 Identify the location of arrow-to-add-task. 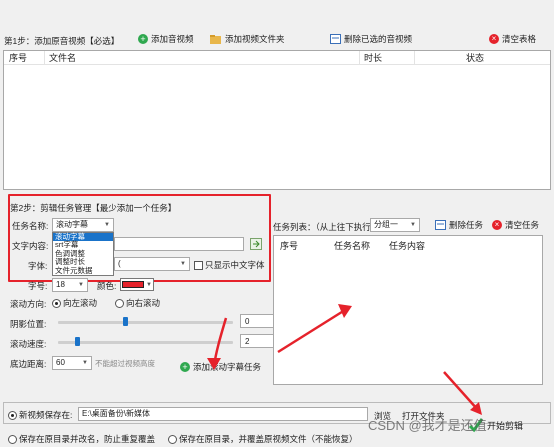
(217, 343).